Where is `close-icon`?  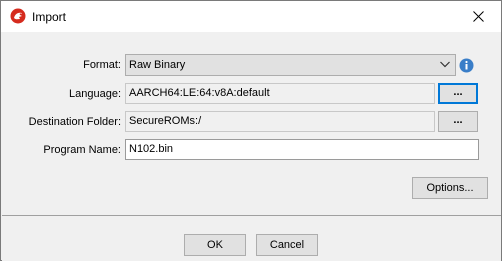
close-icon is located at coordinates (478, 16).